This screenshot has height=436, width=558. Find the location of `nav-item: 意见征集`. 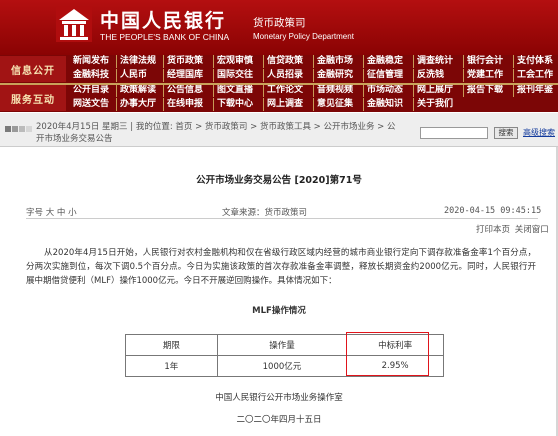

nav-item: 意见征集 is located at coordinates (339, 104).